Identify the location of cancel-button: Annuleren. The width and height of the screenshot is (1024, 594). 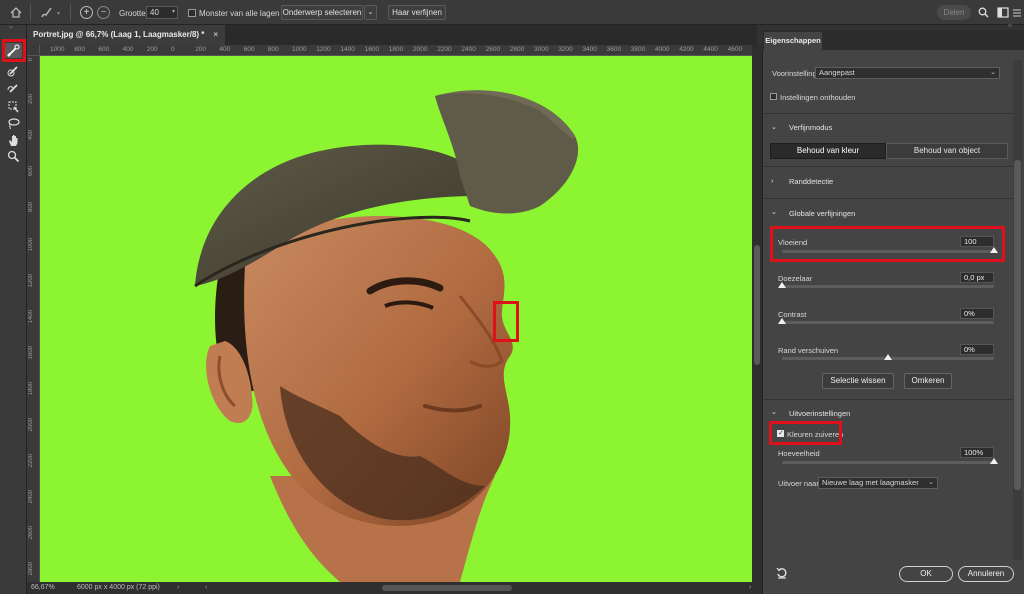
(986, 574).